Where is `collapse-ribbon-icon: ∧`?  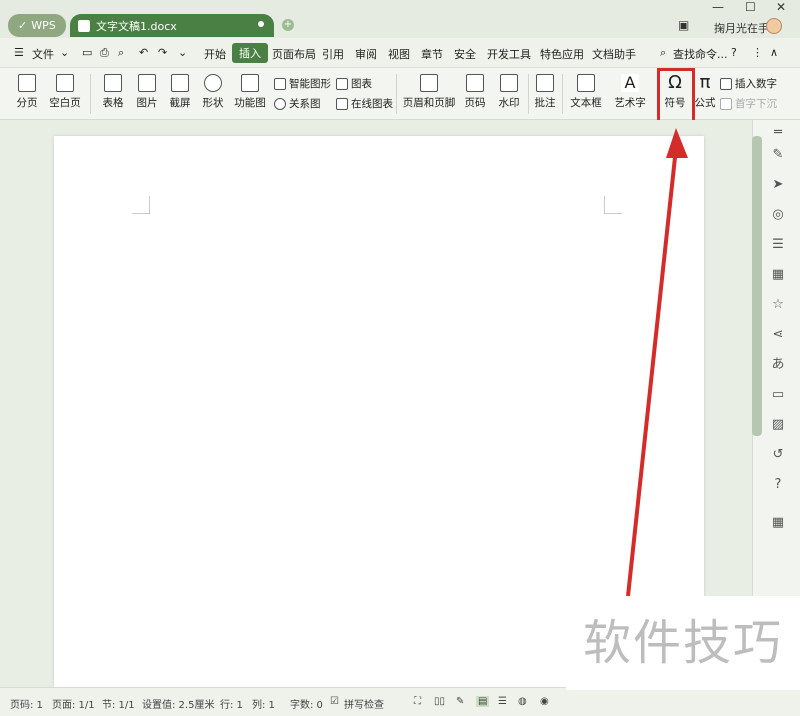
collapse-ribbon-icon: ∧ is located at coordinates (774, 52).